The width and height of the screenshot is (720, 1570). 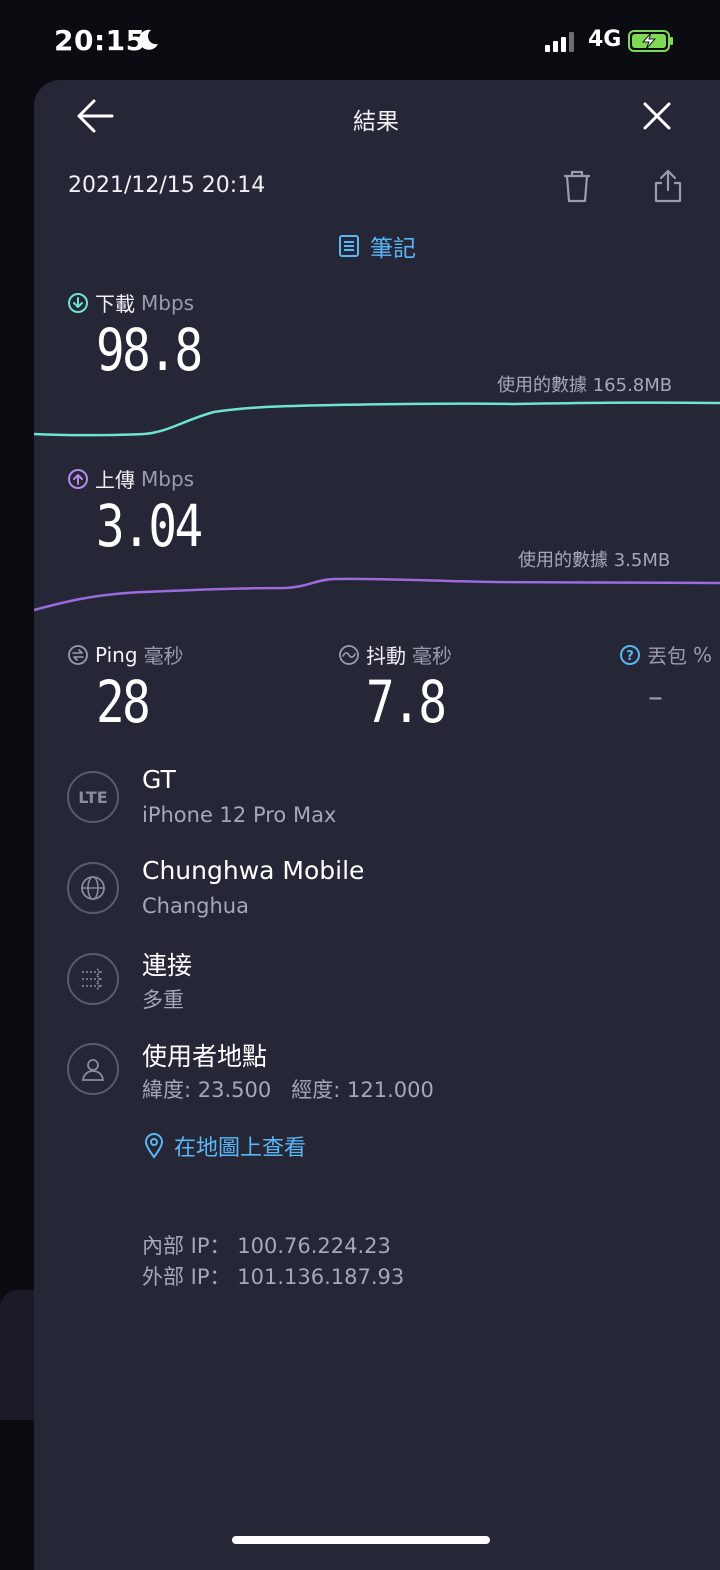 I want to click on upload-value: 3.04, so click(x=149, y=526).